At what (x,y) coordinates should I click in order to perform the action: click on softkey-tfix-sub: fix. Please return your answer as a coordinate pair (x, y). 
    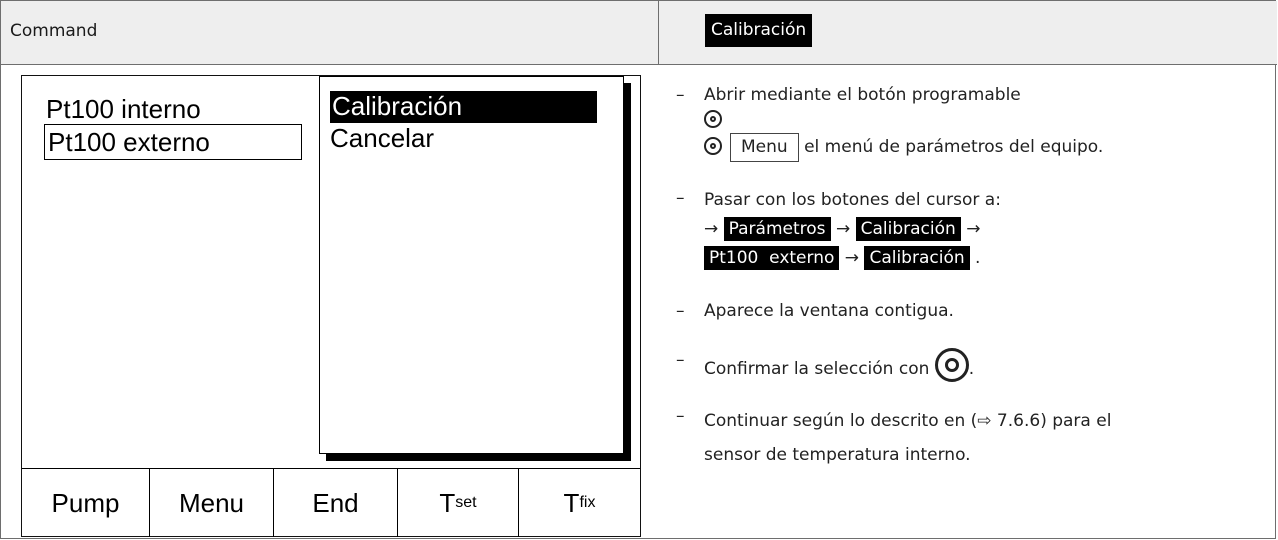
    Looking at the image, I should click on (587, 502).